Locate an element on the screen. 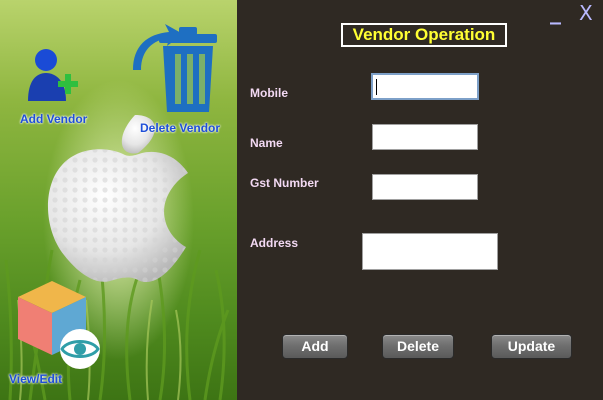  delete-vendor-label: Delete Vendor is located at coordinates (180, 128).